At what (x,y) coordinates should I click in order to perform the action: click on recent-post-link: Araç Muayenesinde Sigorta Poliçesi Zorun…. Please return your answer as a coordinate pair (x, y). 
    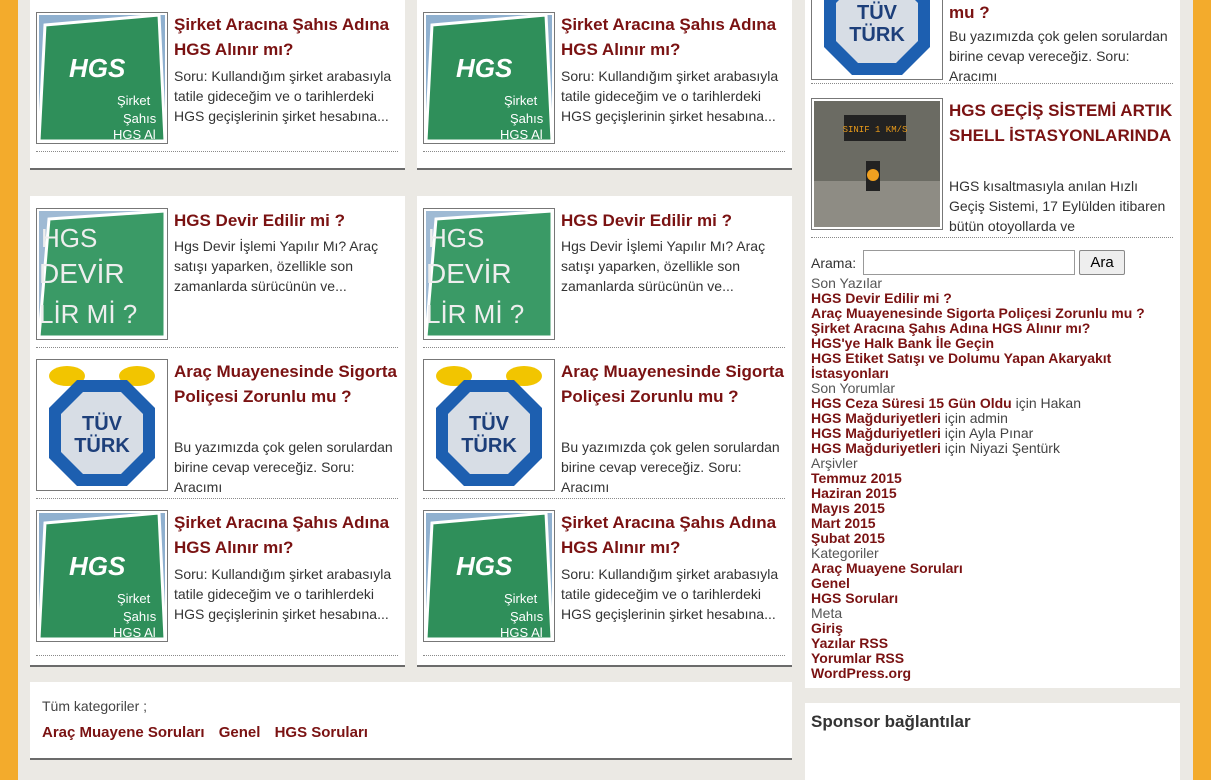
    Looking at the image, I should click on (1001, 313).